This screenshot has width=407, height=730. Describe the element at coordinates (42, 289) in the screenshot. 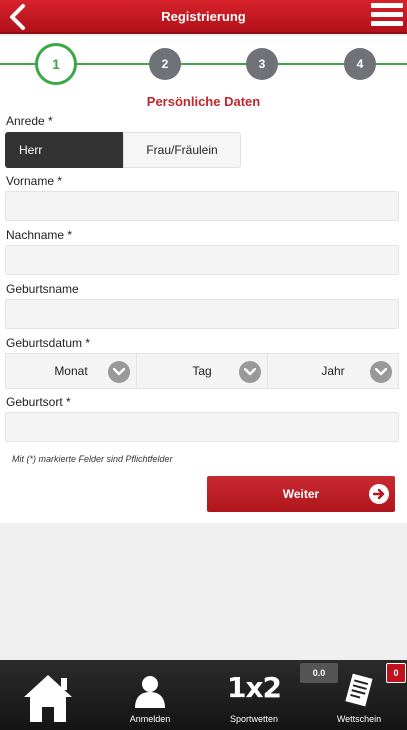

I see `geburtsname-label: Geburtsname` at that location.